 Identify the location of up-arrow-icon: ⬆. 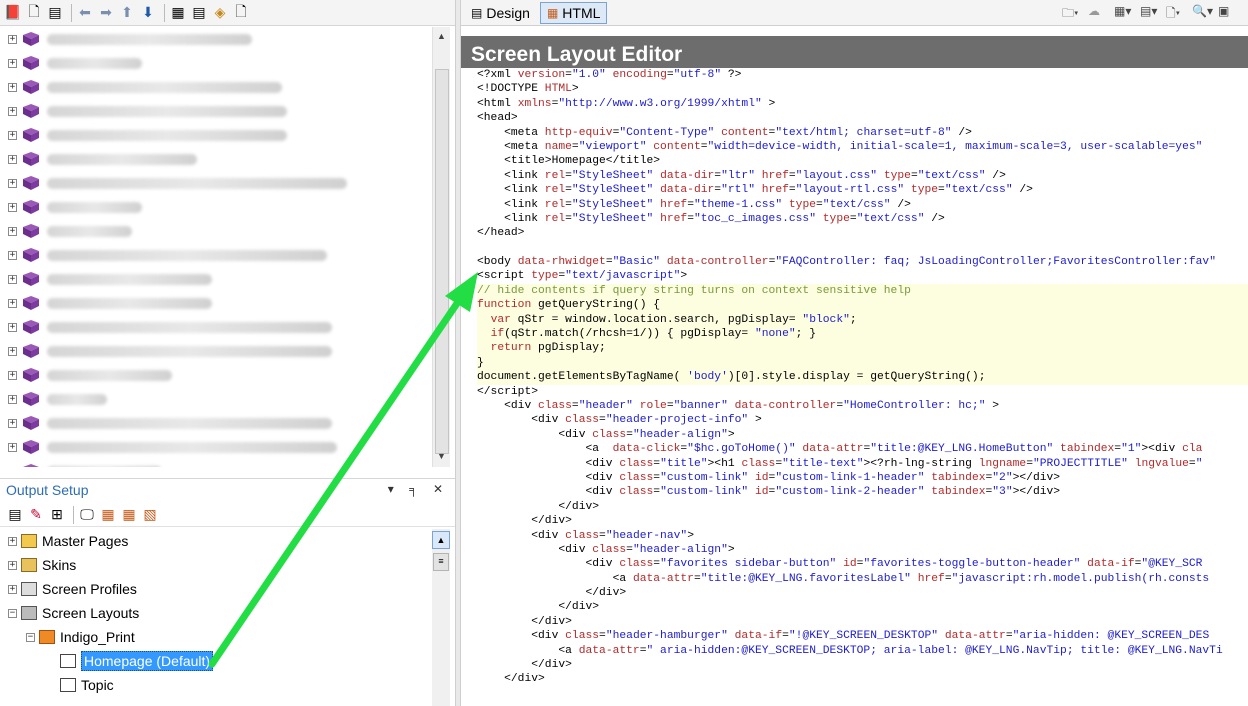
(127, 13).